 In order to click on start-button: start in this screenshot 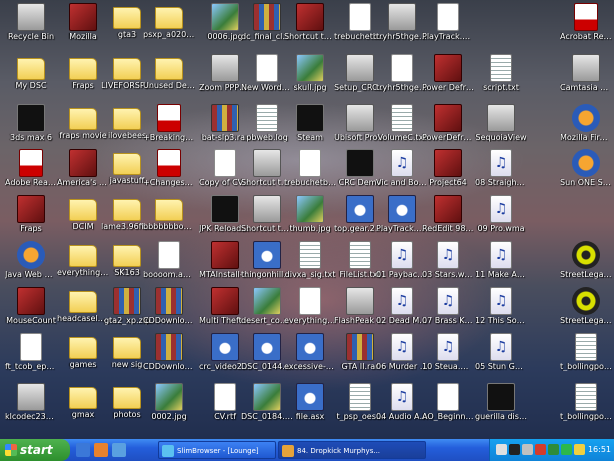, I will do `click(35, 450)`.